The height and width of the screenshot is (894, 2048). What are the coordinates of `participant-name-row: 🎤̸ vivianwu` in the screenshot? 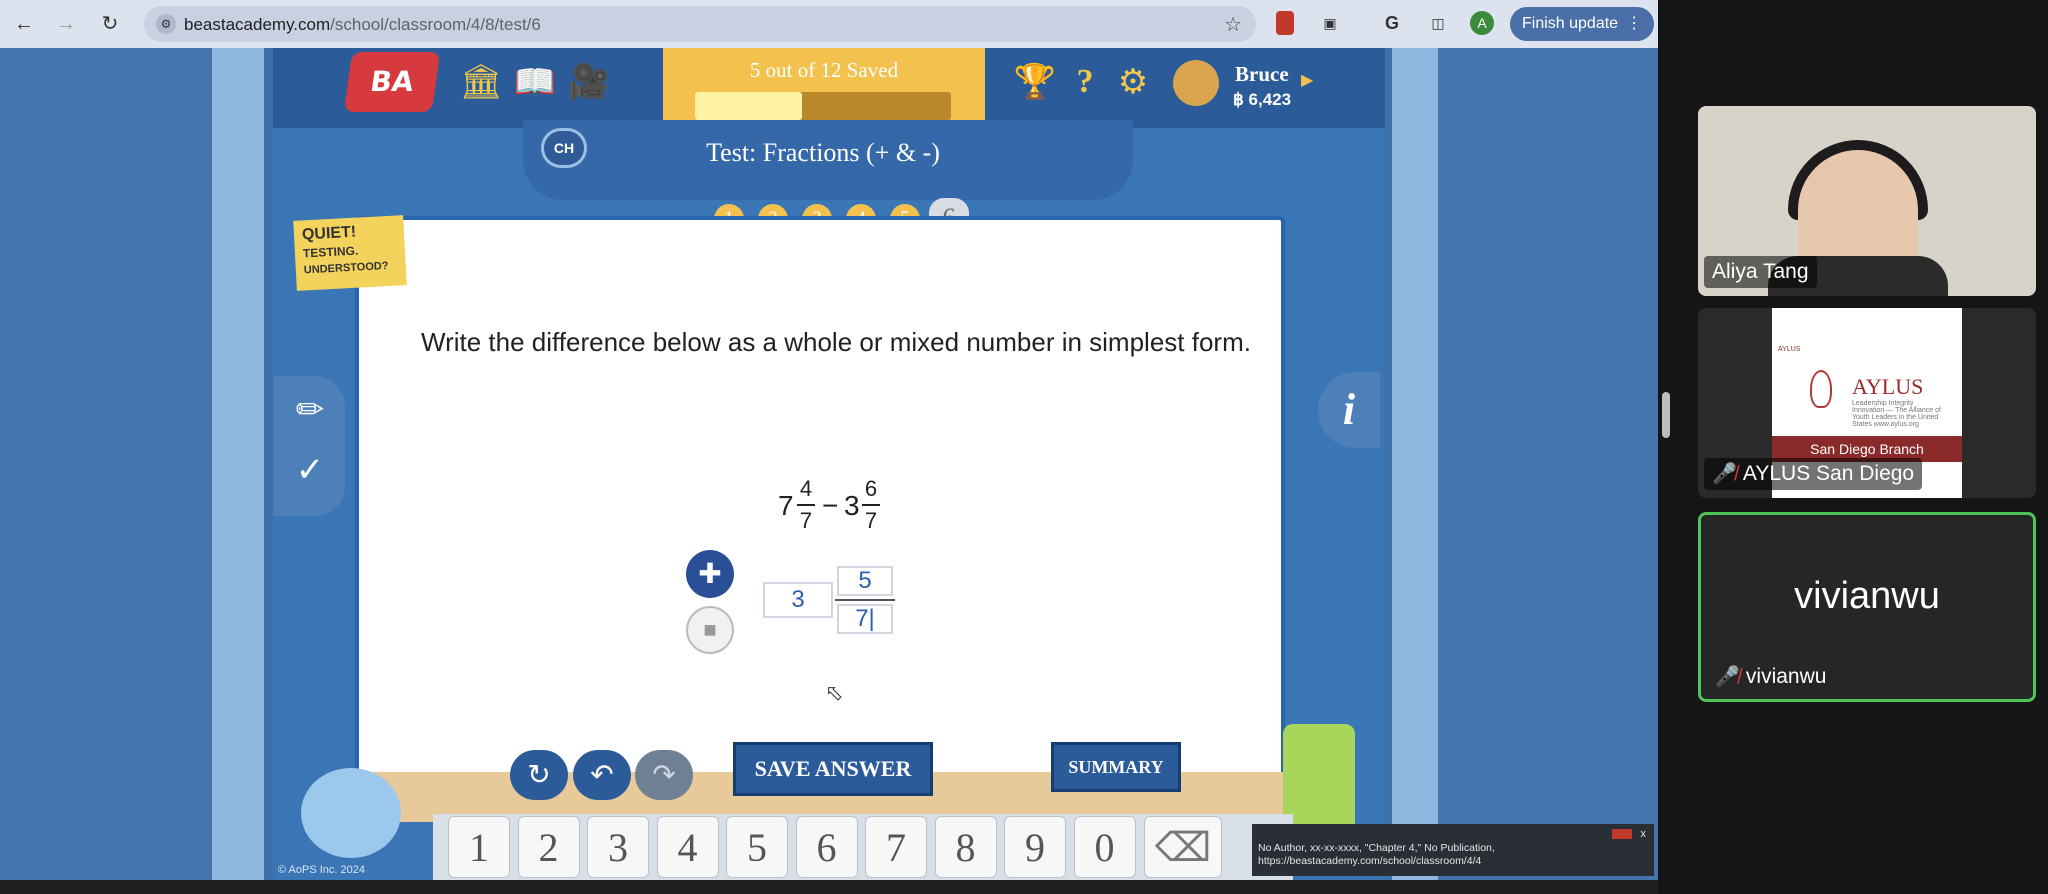 It's located at (1770, 677).